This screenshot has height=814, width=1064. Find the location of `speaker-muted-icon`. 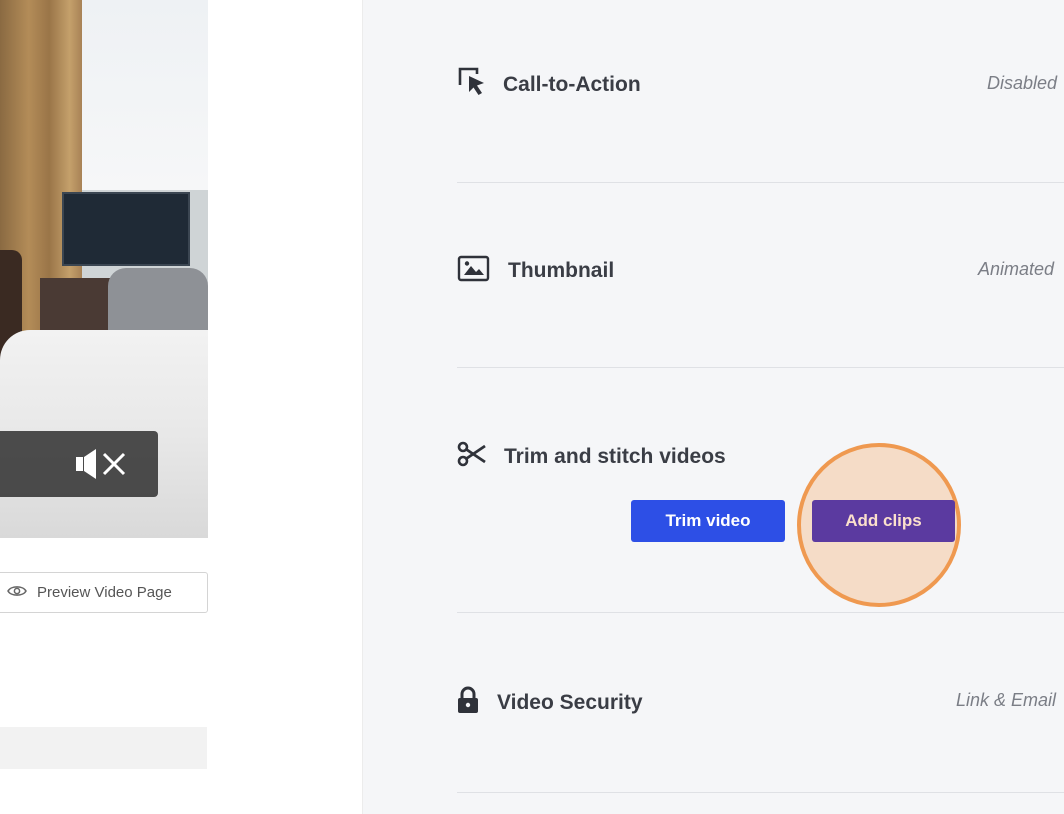

speaker-muted-icon is located at coordinates (102, 464).